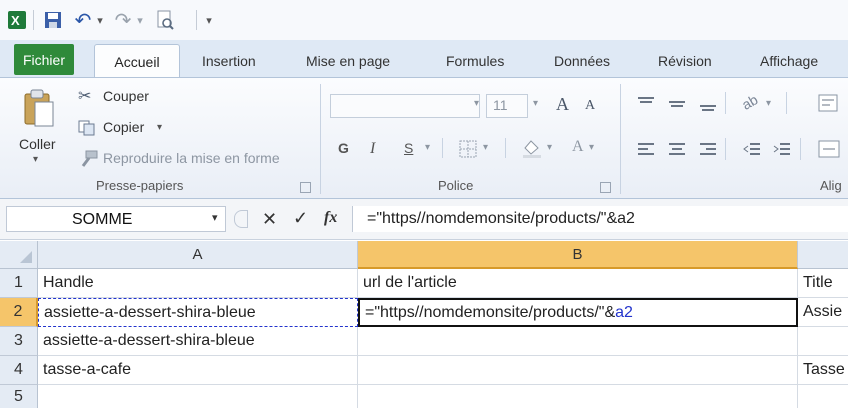 This screenshot has width=848, height=408. What do you see at coordinates (37, 144) in the screenshot?
I see `paste-button: Coller` at bounding box center [37, 144].